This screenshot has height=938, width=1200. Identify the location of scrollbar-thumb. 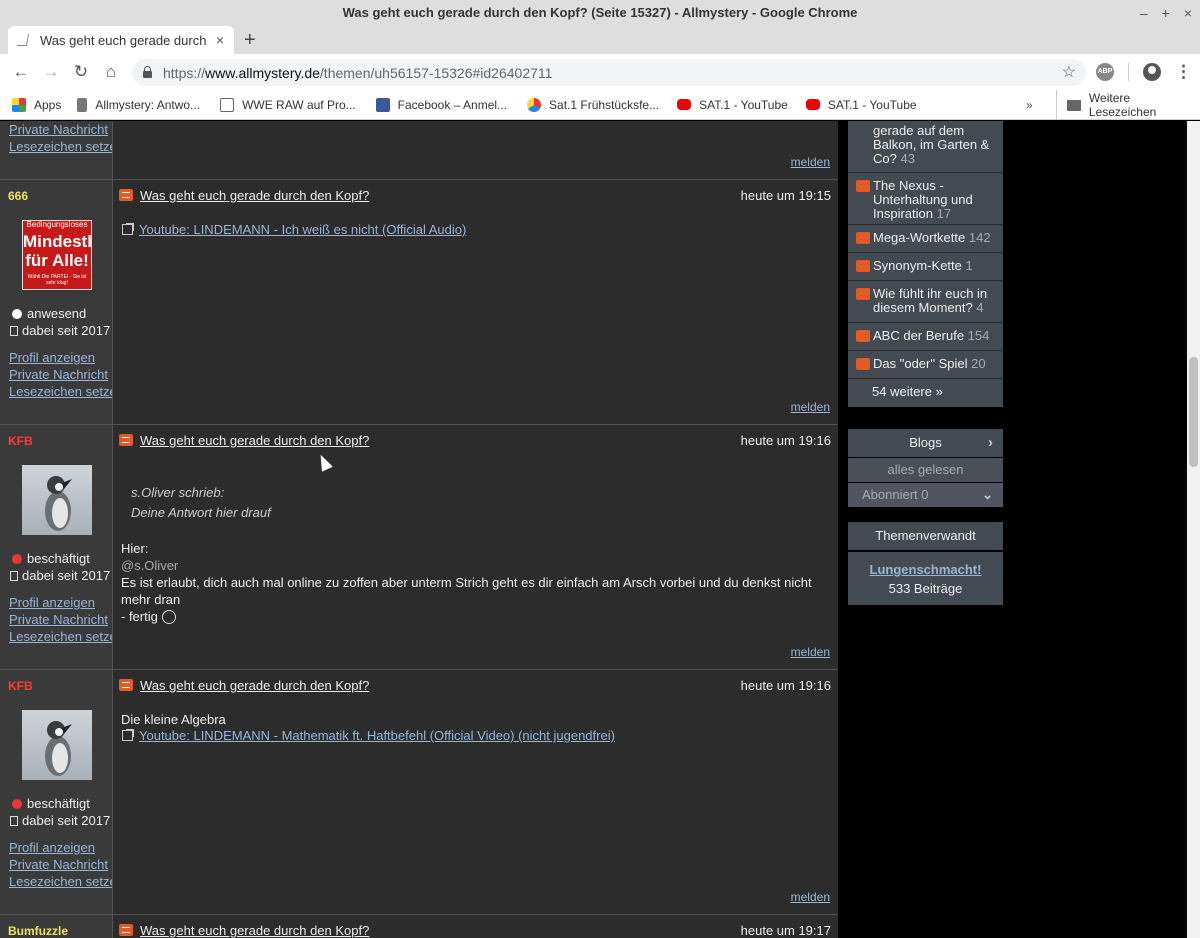
(1193, 412).